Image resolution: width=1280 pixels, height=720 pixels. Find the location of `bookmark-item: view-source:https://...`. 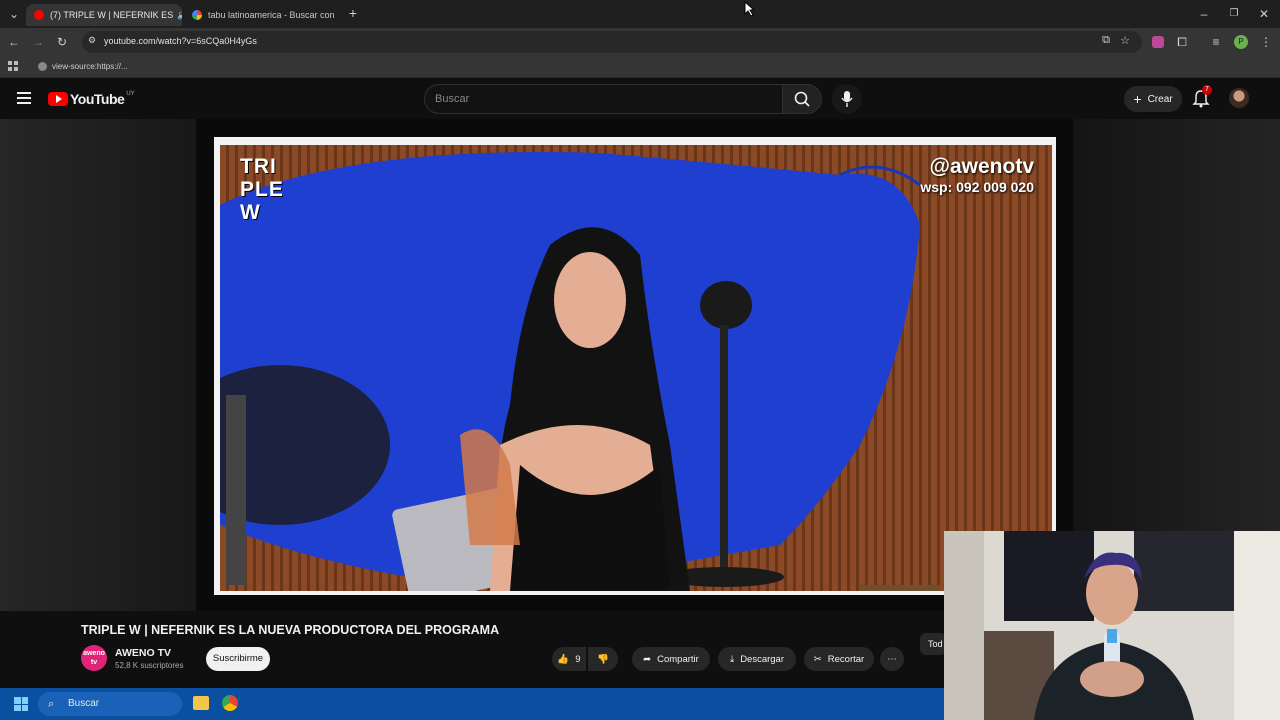

bookmark-item: view-source:https://... is located at coordinates (83, 66).